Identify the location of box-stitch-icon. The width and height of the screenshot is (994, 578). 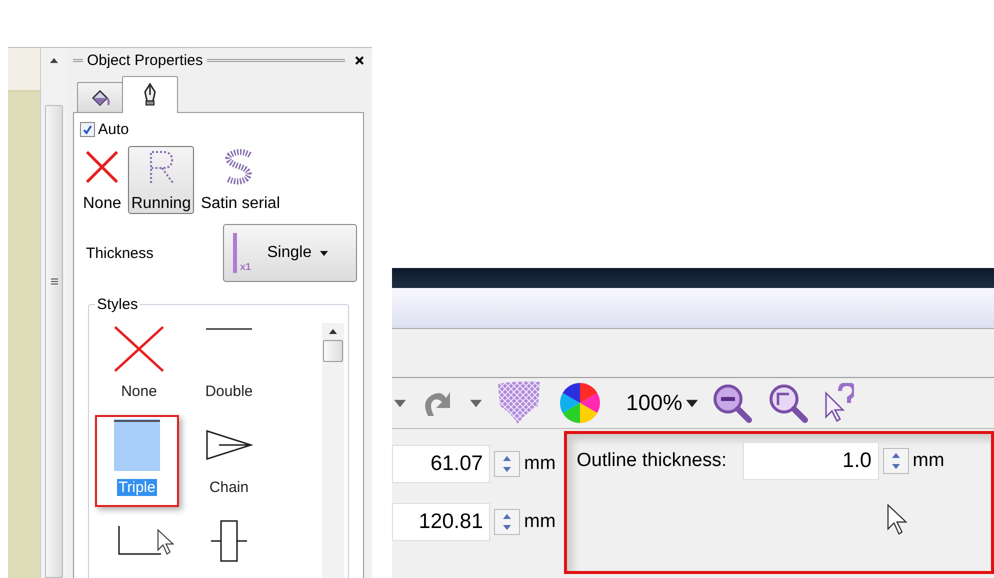
(229, 541).